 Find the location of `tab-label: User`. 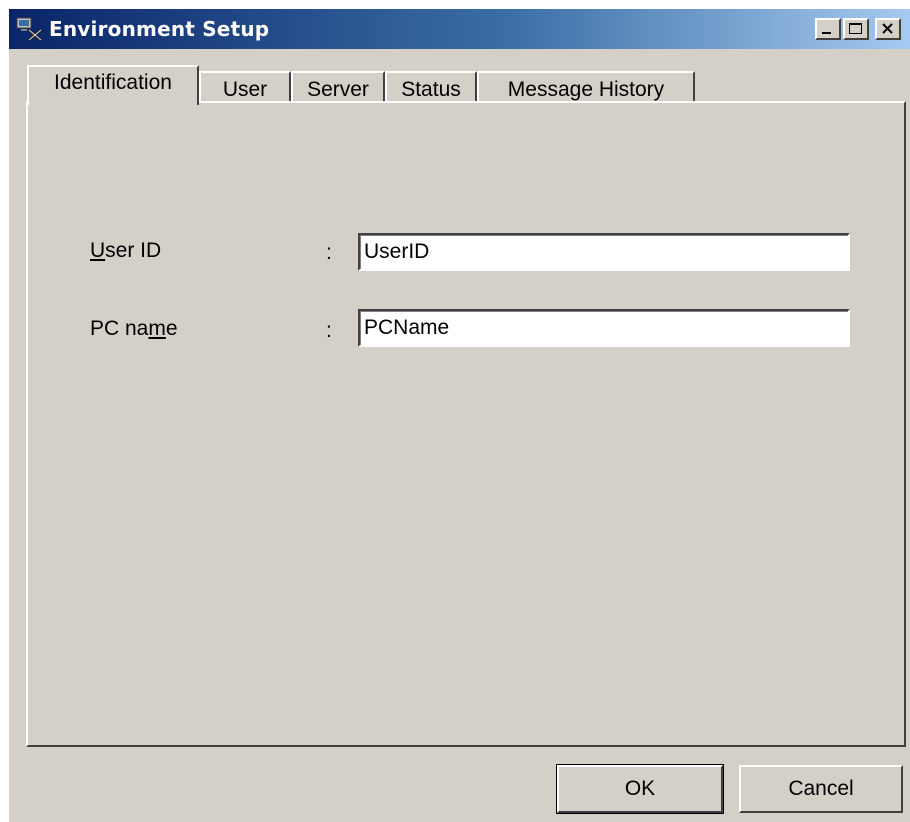

tab-label: User is located at coordinates (245, 89).